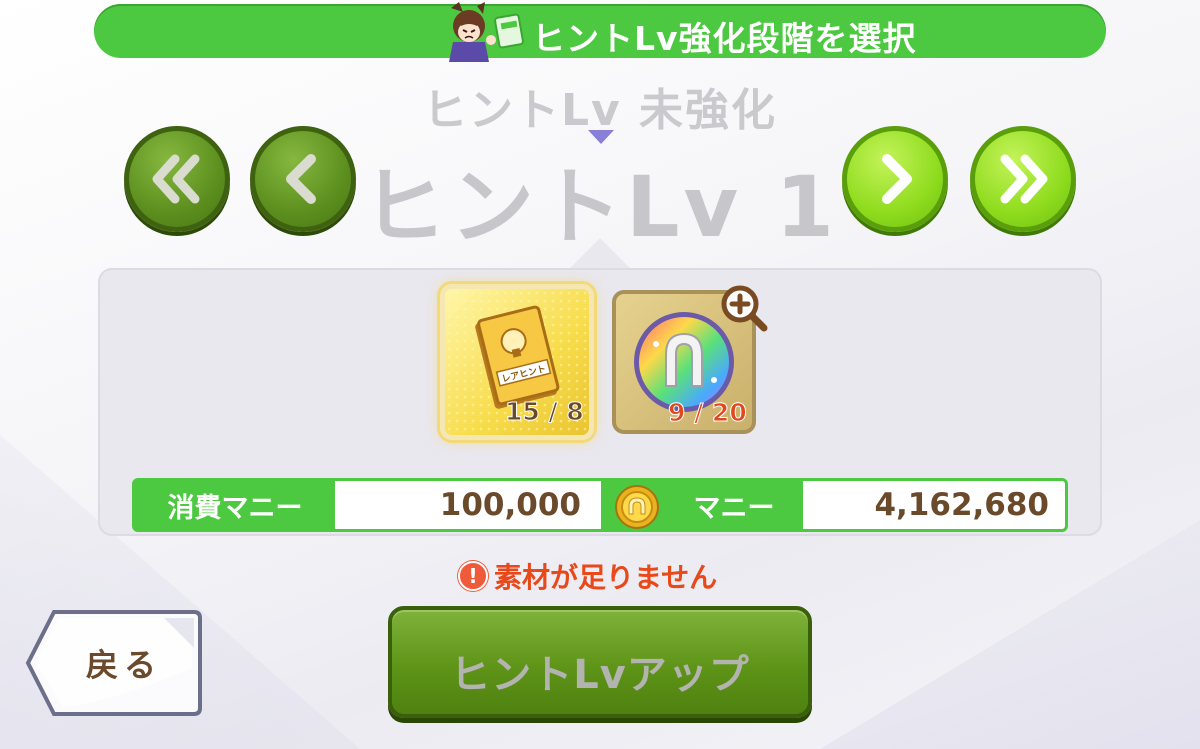  Describe the element at coordinates (600, 254) in the screenshot. I see `panel-pointer` at that location.